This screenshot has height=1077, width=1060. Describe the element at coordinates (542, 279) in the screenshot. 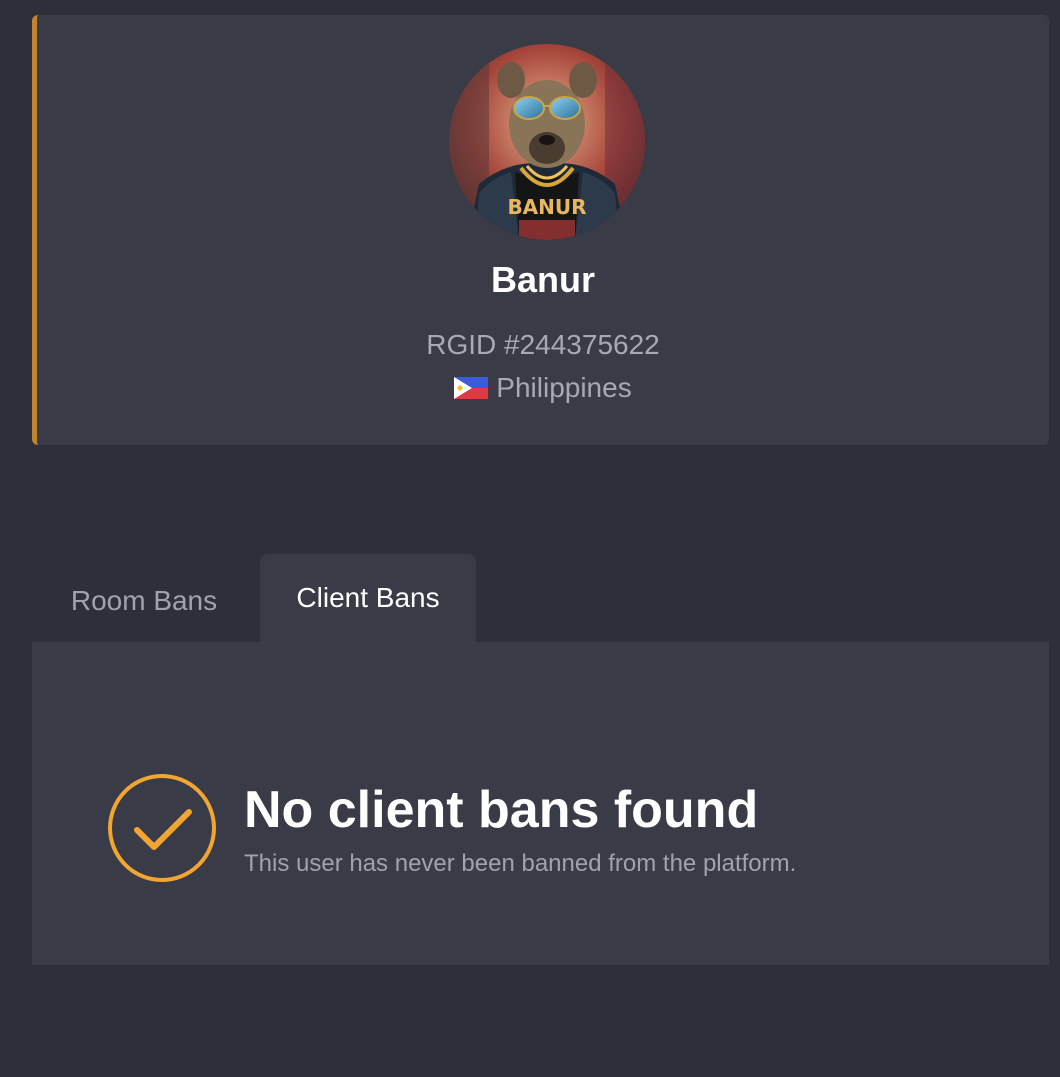

I see `username: Banur` at that location.